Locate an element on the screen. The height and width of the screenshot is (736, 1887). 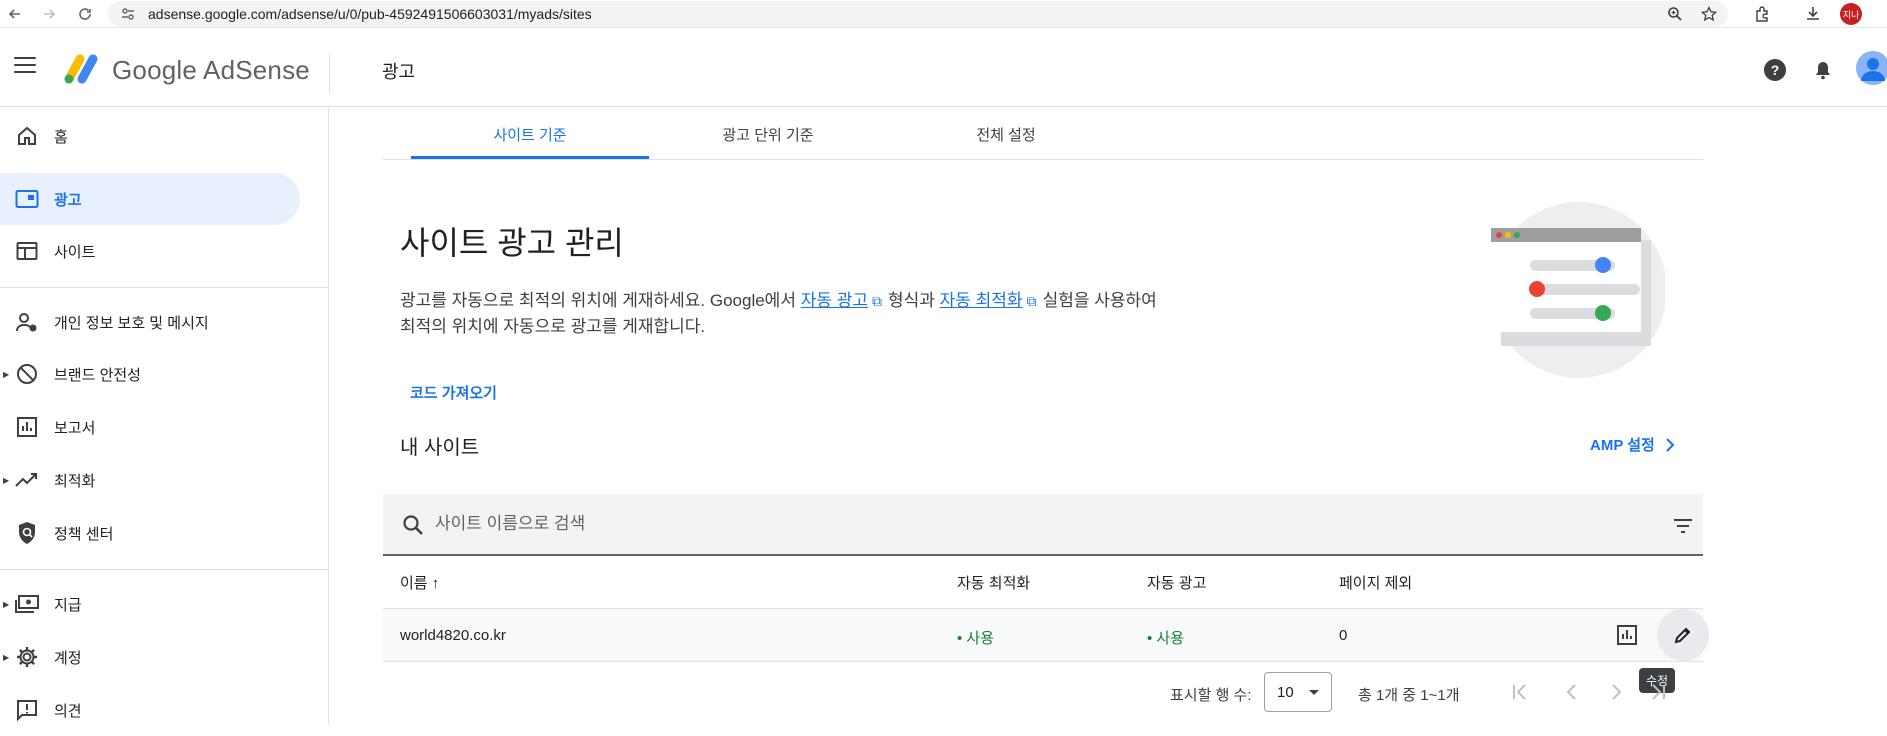
sidebar-item-privacy-messaging: 개인 정보 보호 및 메시지 is located at coordinates (150, 322).